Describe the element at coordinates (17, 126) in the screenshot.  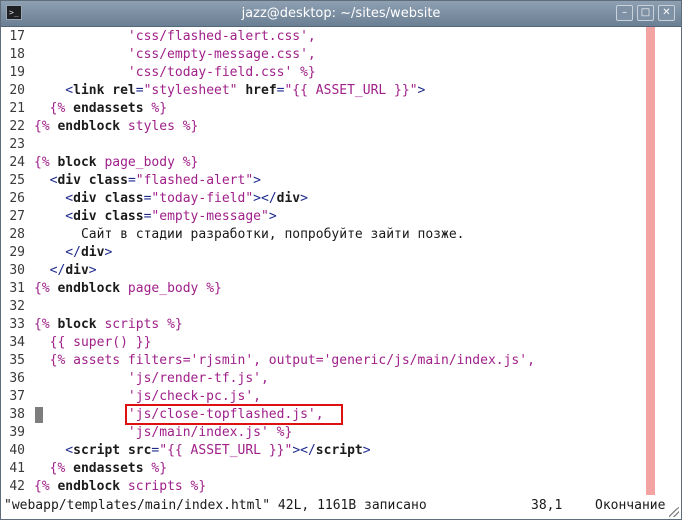
I see `line-number: 22` at that location.